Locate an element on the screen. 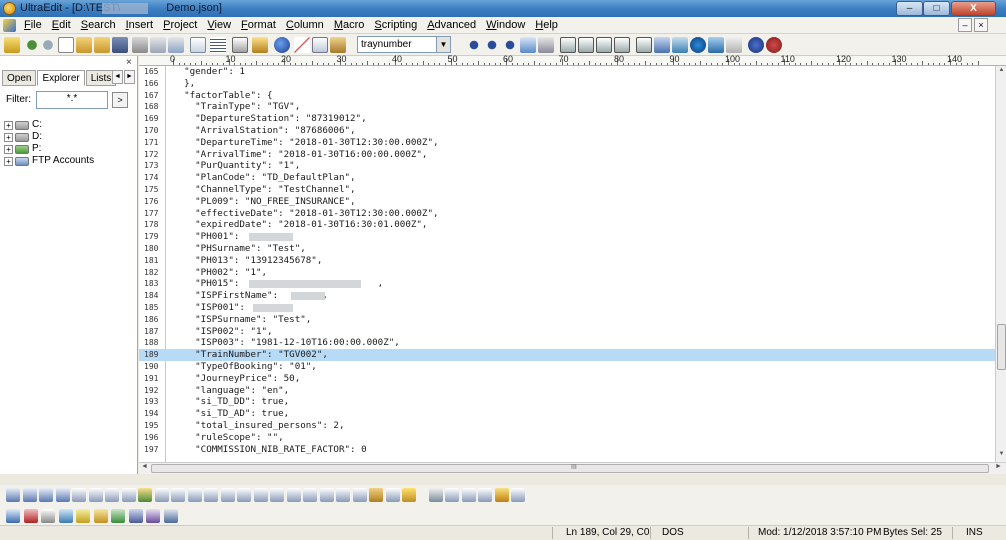 Image resolution: width=1006 pixels, height=540 pixels. code-line: 195 "total_insured_persons": 2, is located at coordinates (567, 426).